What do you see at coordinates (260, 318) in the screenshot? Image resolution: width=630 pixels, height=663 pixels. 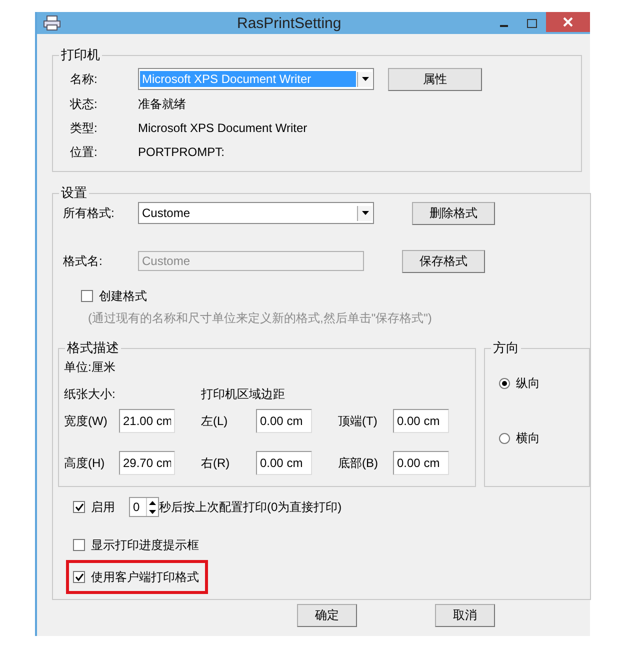 I see `hint-text: (通过现有的名称和尺寸单位来定义新的格式,然后单击"保存格式")` at bounding box center [260, 318].